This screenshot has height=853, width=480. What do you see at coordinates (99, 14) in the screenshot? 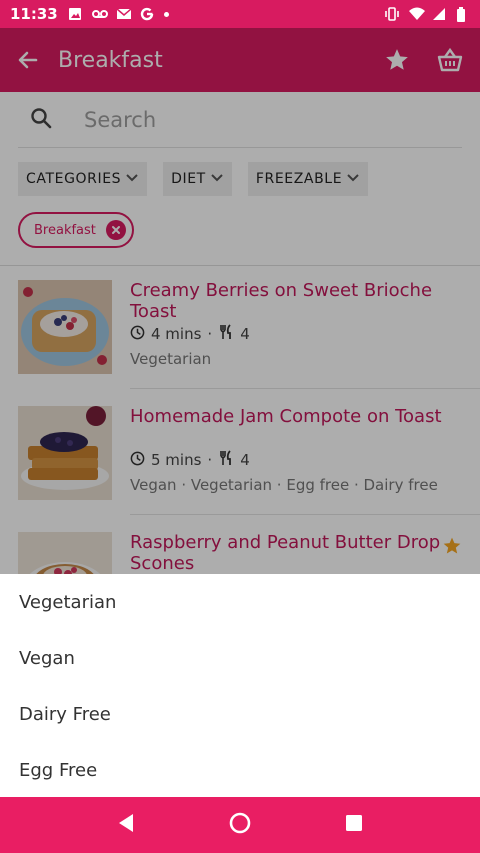
I see `voicemail-icon` at bounding box center [99, 14].